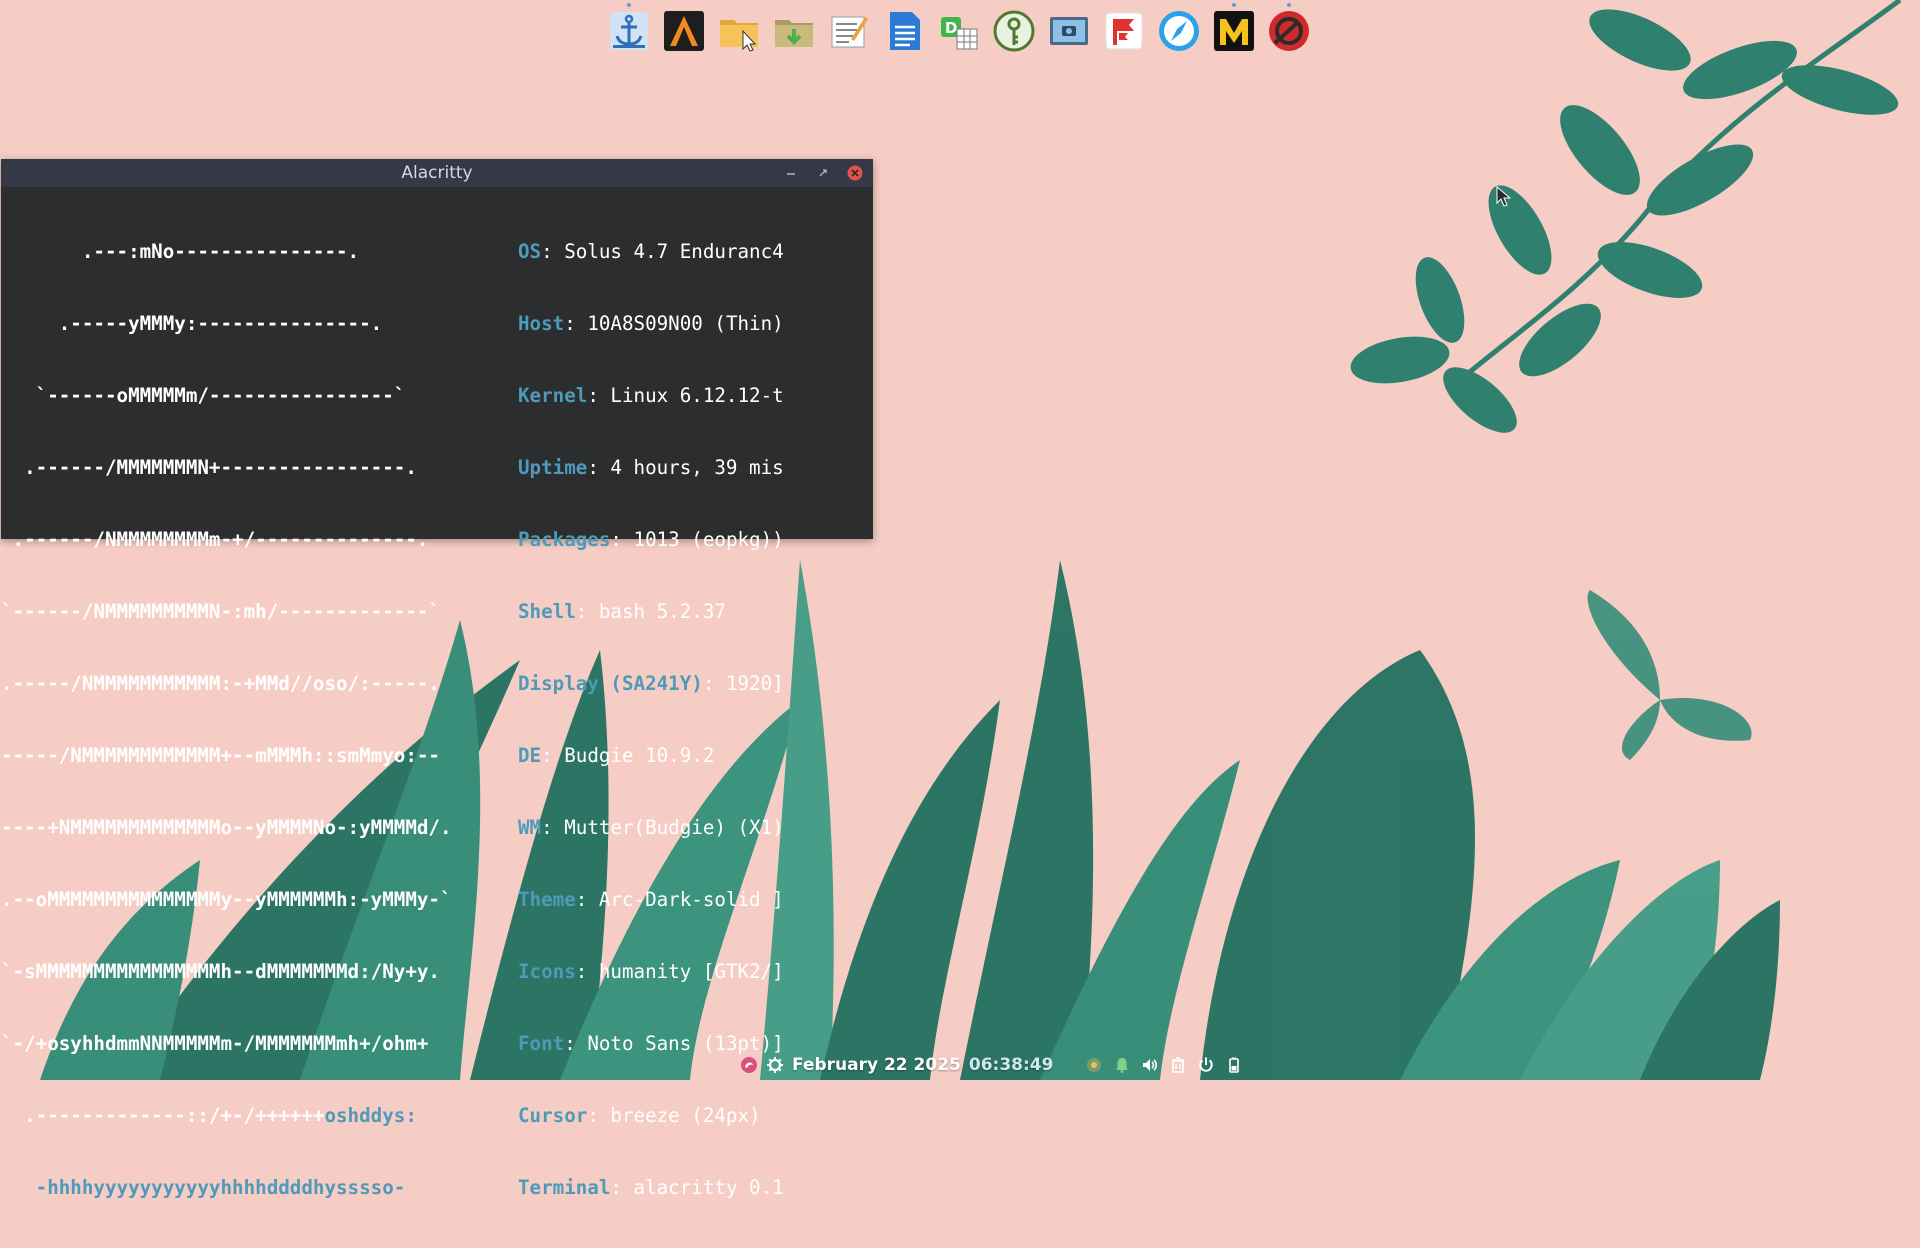  I want to click on info-key: Kernel, so click(553, 395).